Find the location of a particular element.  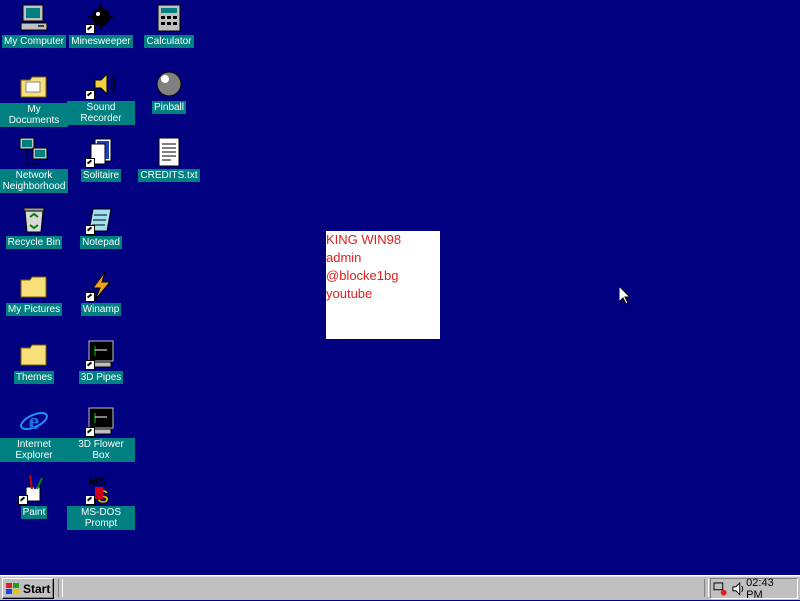

icon-label: Network Neighborhood is located at coordinates (34, 181).